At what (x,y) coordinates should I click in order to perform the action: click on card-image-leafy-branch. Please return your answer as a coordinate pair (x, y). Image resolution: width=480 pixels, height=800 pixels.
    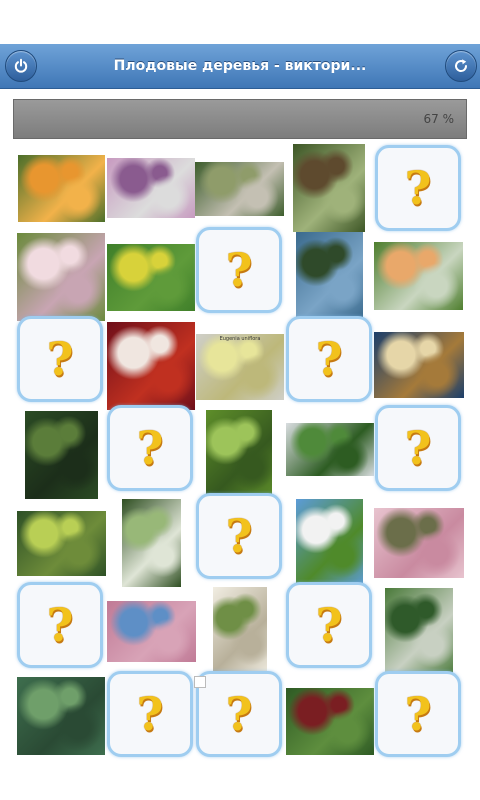
    Looking at the image, I should click on (239, 454).